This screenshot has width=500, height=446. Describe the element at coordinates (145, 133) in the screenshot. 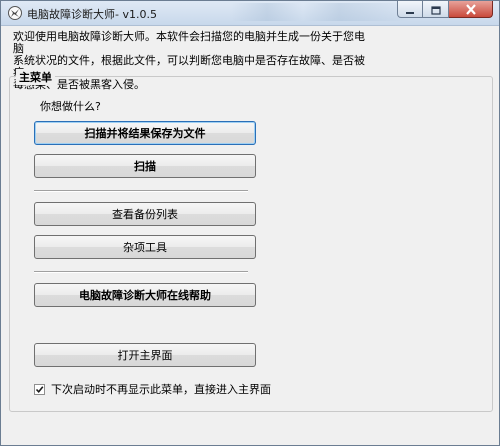

I see `scan-and-save-button: 扫描并将结果保存为文件` at that location.